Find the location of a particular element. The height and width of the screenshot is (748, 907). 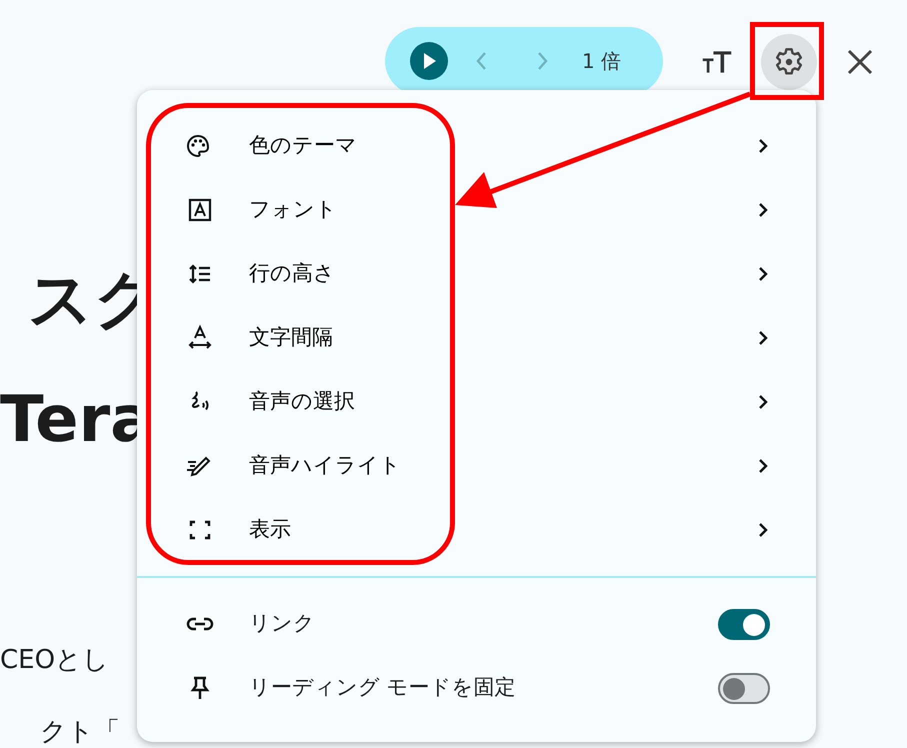

article-text: クト「 is located at coordinates (80, 732).